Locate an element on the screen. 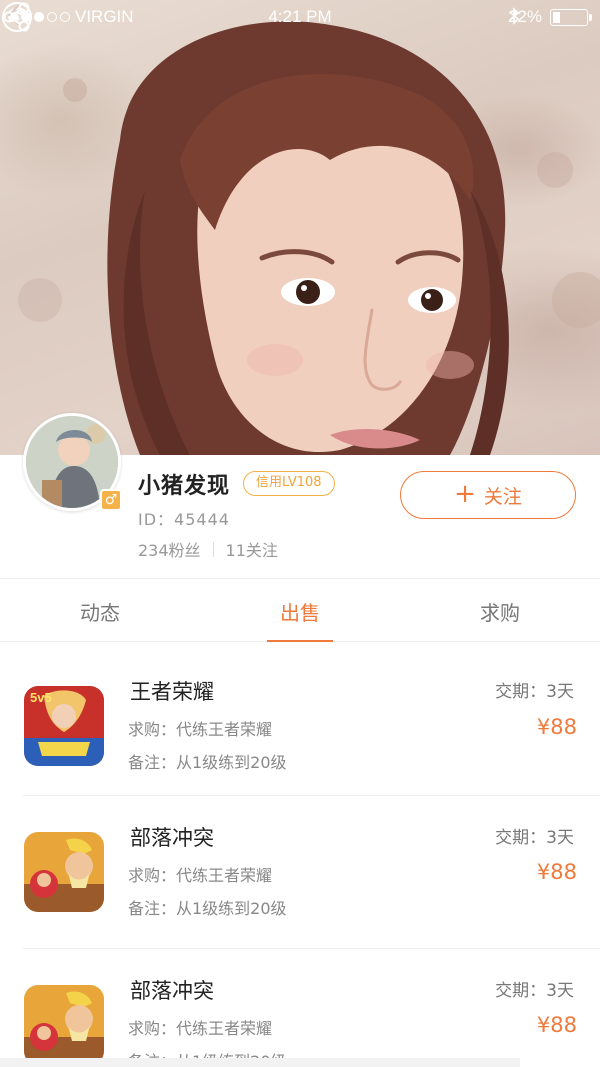  following-count: 11关注 is located at coordinates (252, 549).